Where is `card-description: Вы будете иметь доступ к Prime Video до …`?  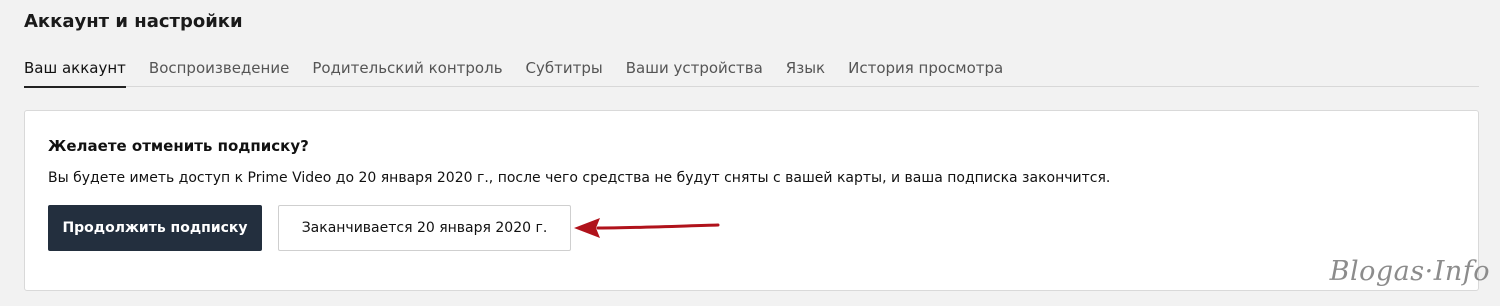
card-description: Вы будете иметь доступ к Prime Video до … is located at coordinates (579, 178).